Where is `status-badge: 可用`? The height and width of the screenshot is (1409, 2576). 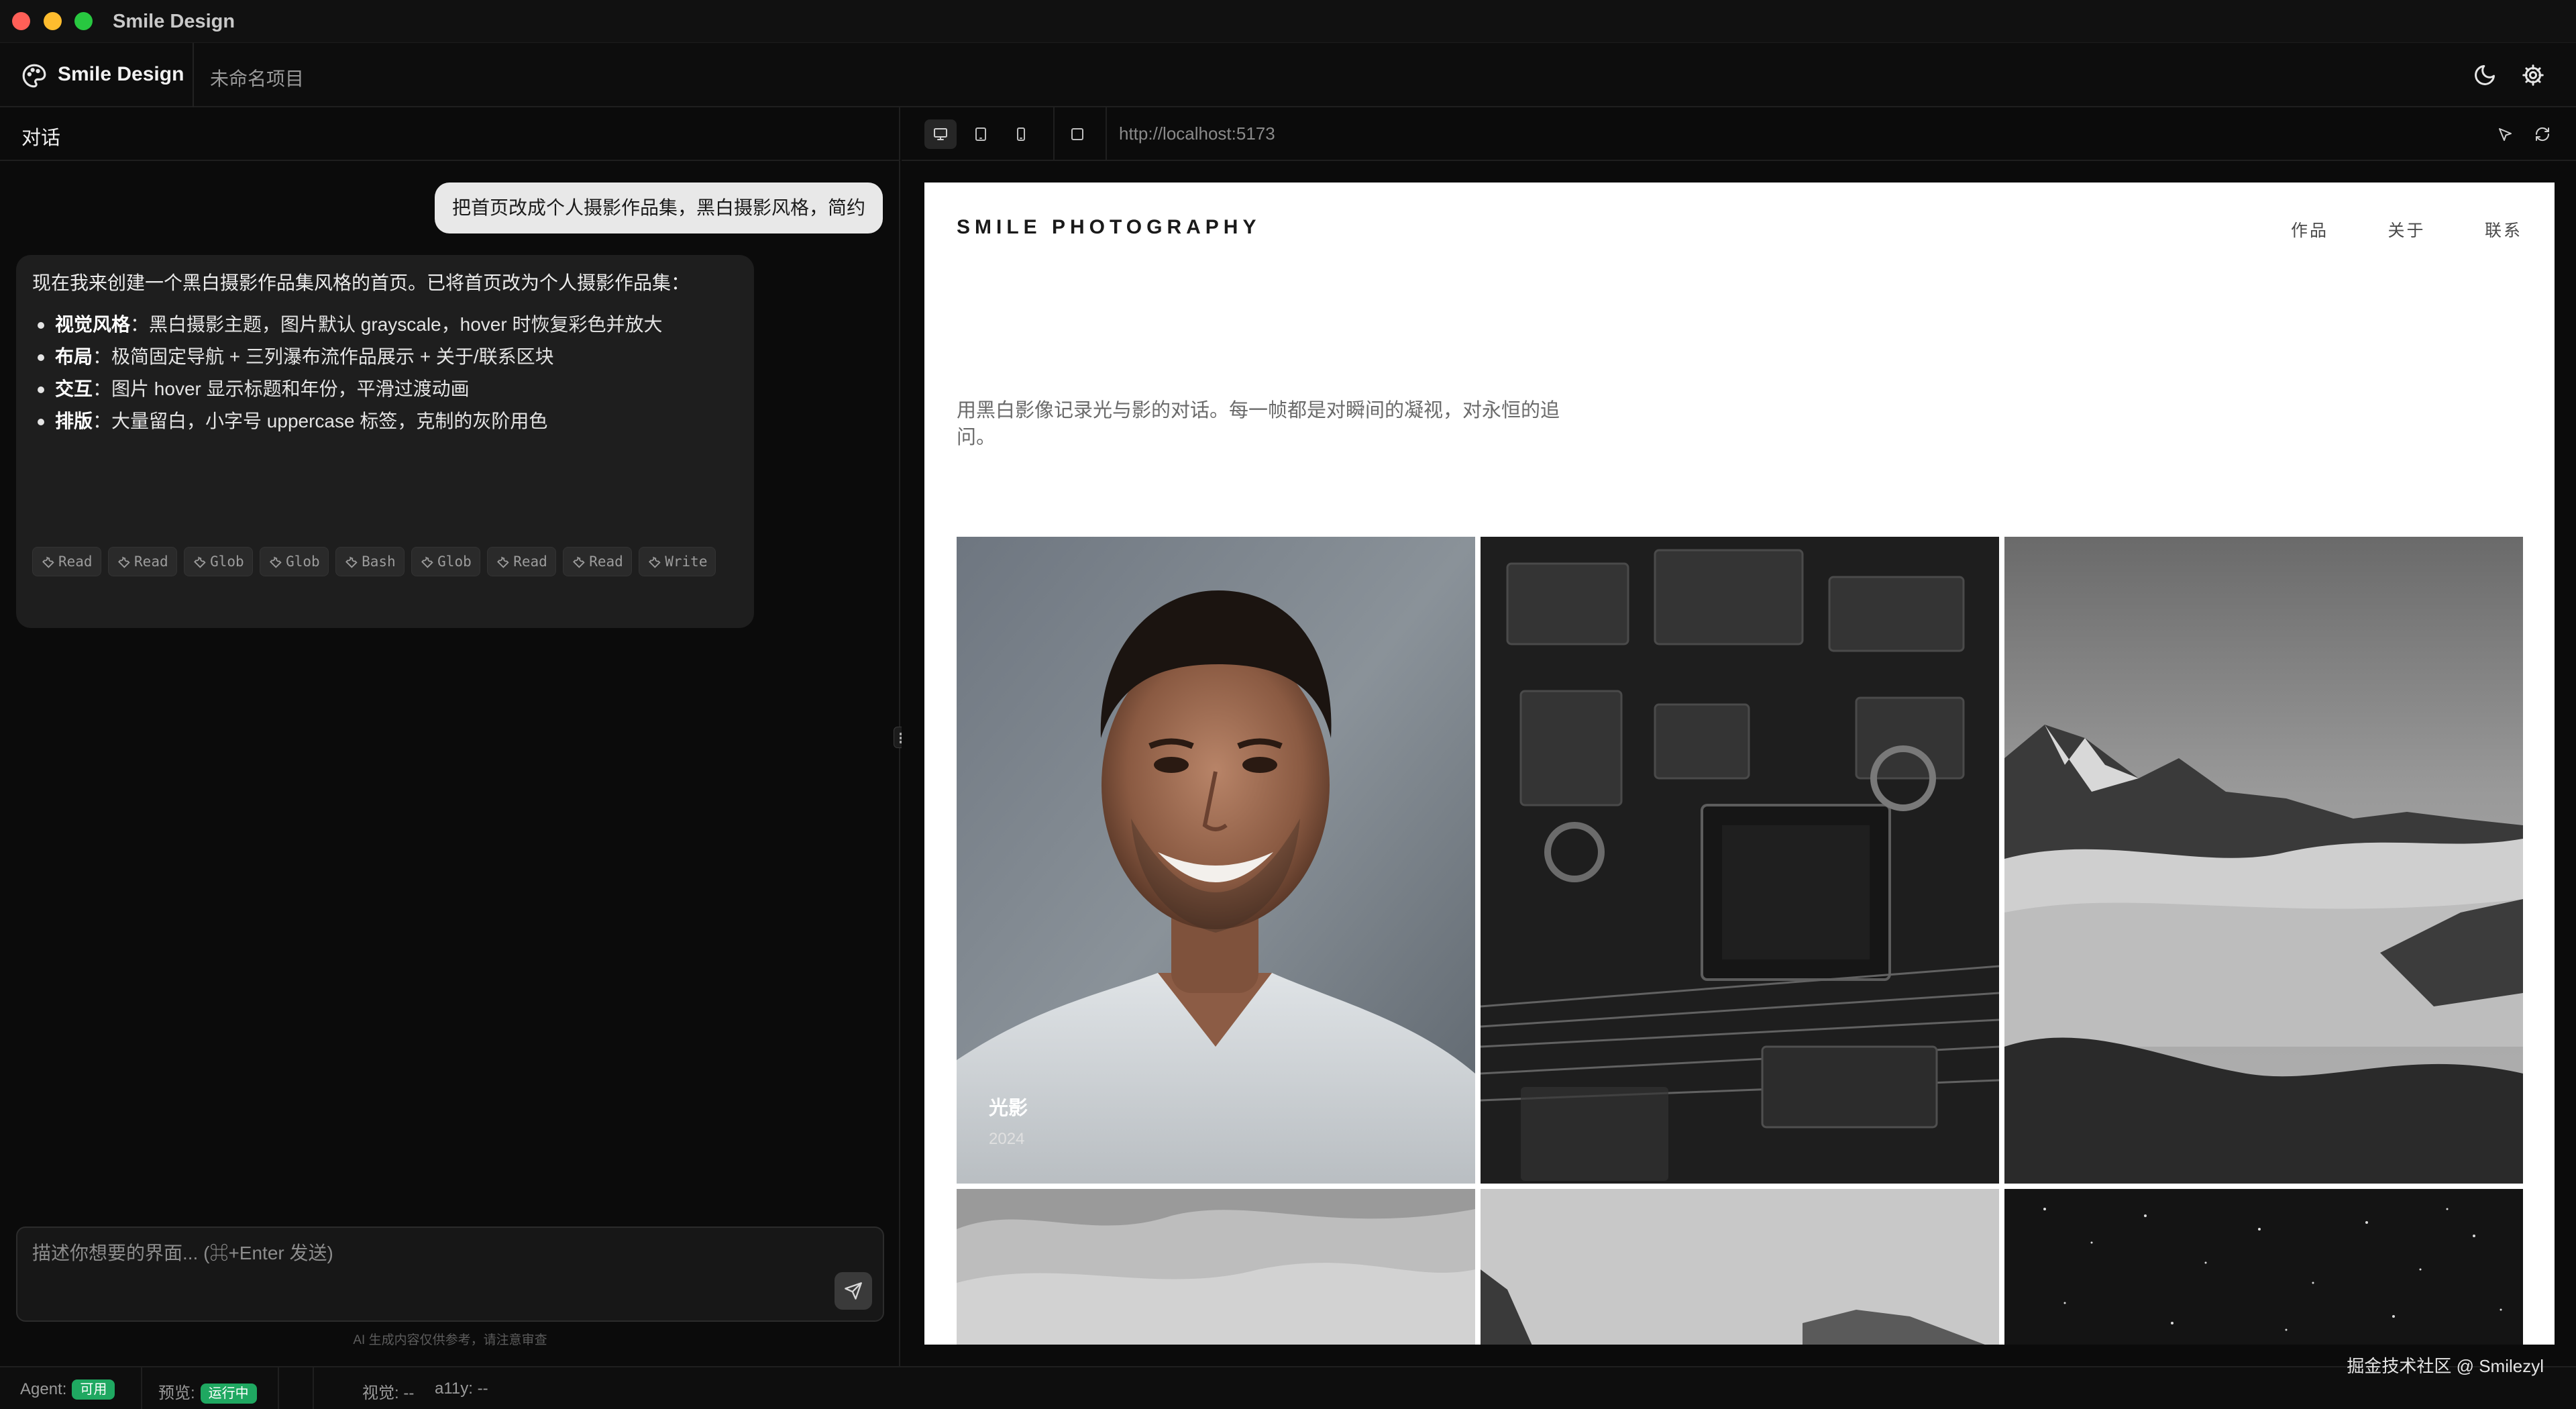 status-badge: 可用 is located at coordinates (93, 1389).